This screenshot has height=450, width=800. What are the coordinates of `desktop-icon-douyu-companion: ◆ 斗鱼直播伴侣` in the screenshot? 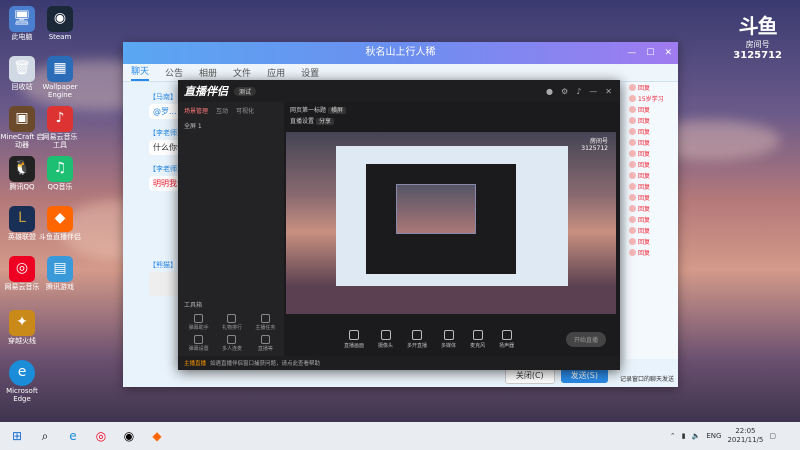 It's located at (60, 224).